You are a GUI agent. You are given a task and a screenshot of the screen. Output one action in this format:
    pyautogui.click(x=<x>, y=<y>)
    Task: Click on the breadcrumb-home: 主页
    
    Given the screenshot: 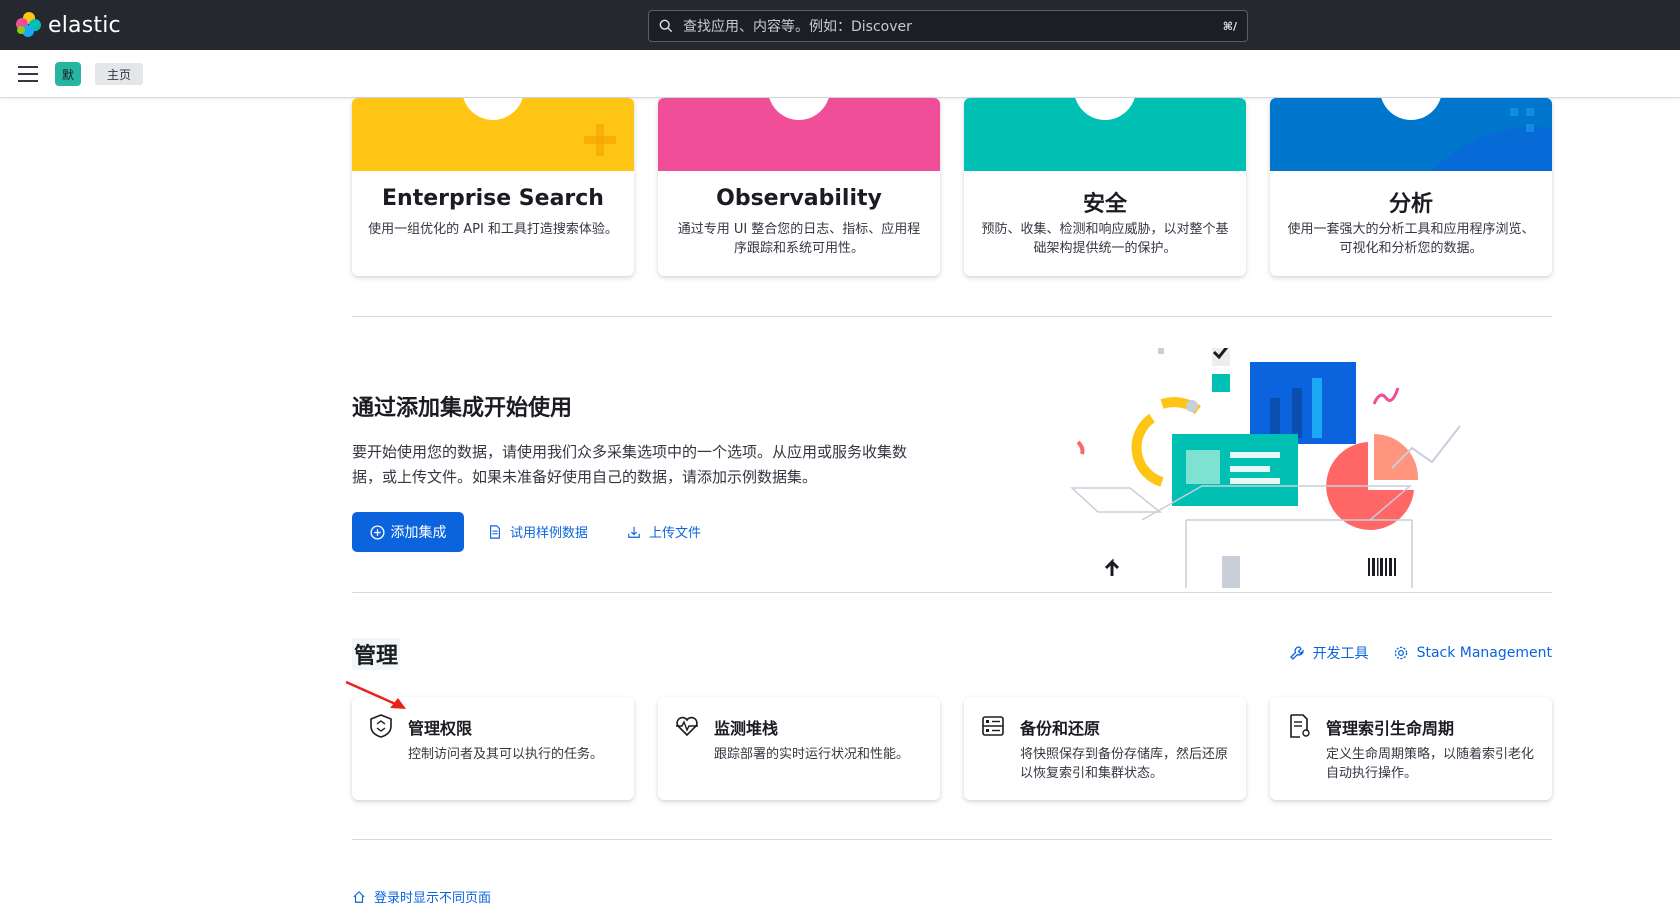 What is the action you would take?
    pyautogui.click(x=119, y=74)
    